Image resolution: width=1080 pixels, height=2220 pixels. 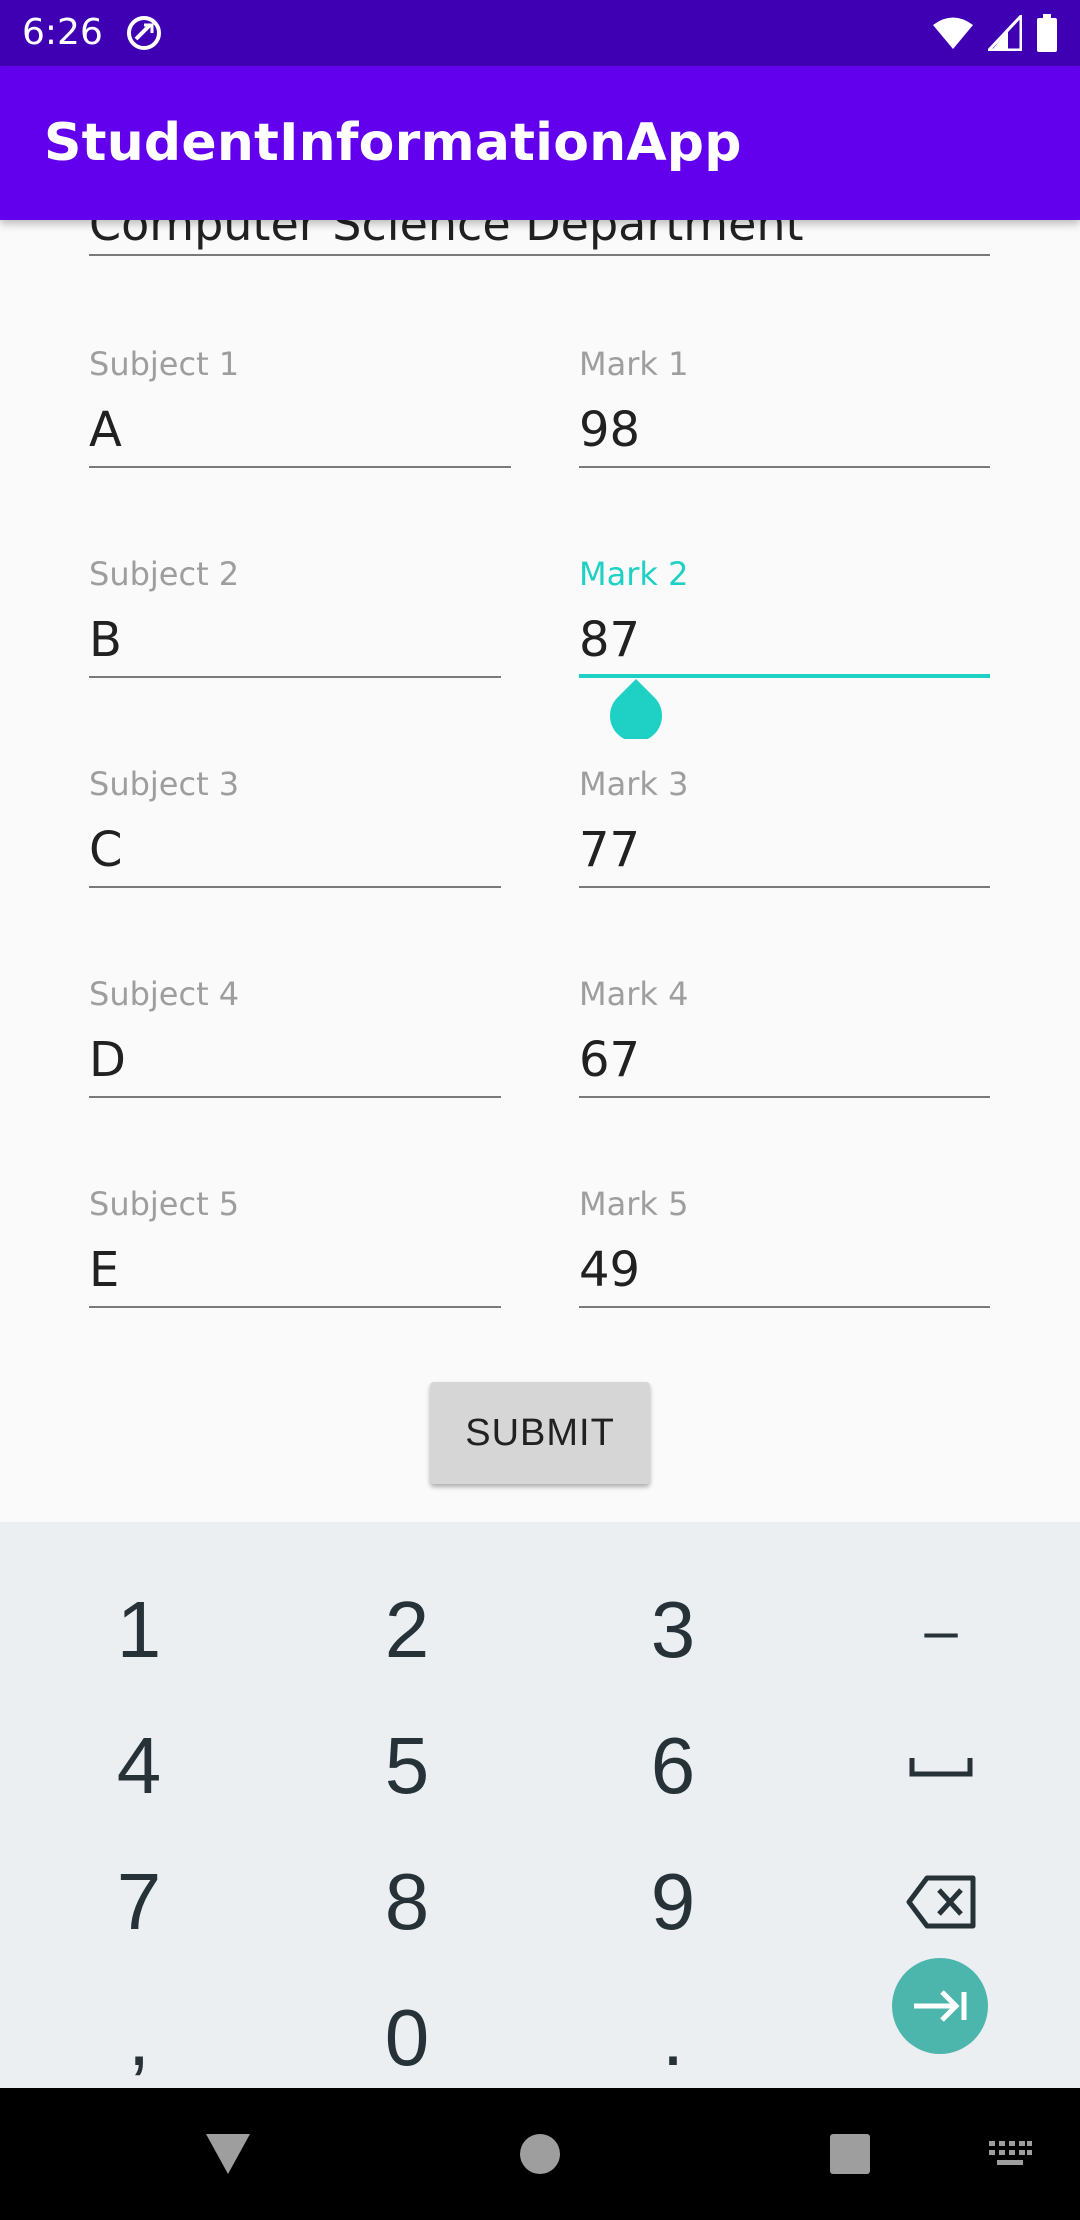 I want to click on key-1: 1, so click(x=139, y=1630).